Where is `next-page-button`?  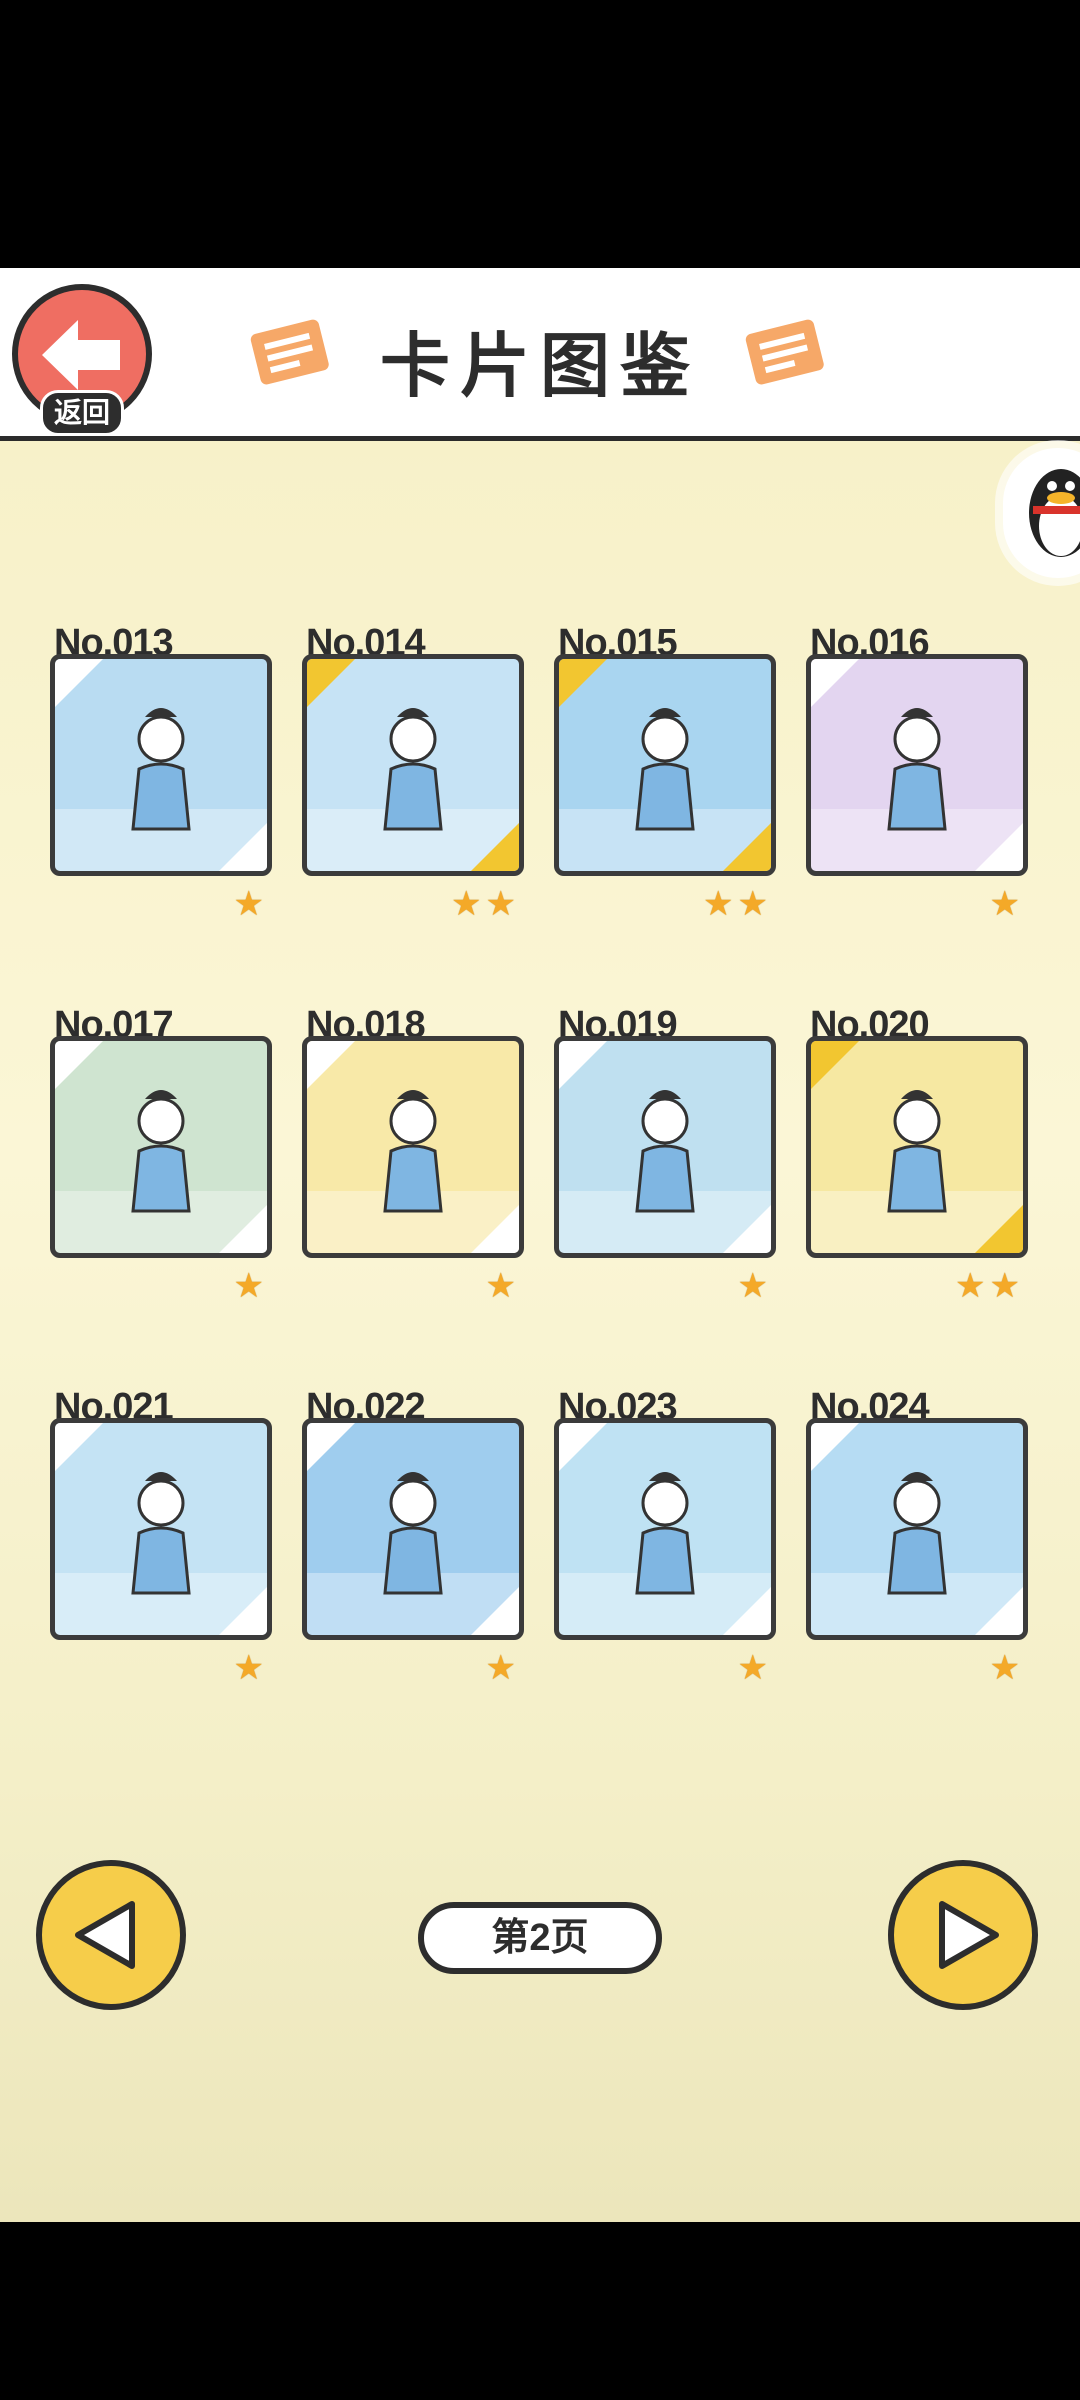 next-page-button is located at coordinates (963, 1935).